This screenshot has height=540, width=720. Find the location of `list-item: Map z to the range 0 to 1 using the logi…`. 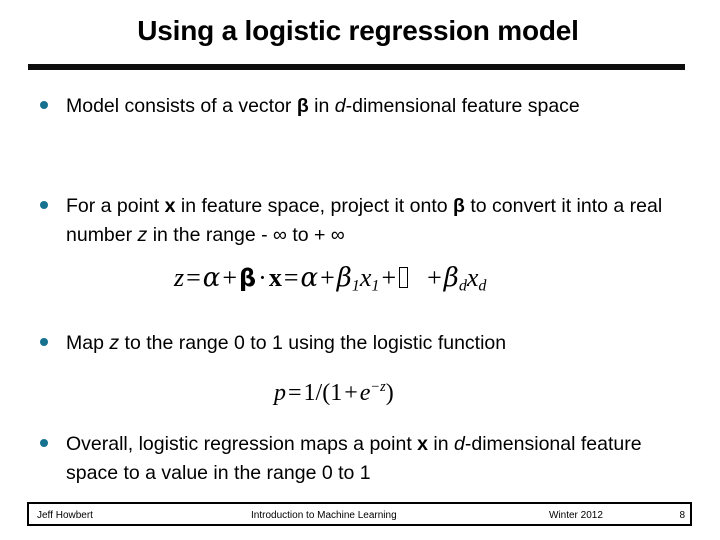

list-item: Map z to the range 0 to 1 using the logi… is located at coordinates (350, 343).